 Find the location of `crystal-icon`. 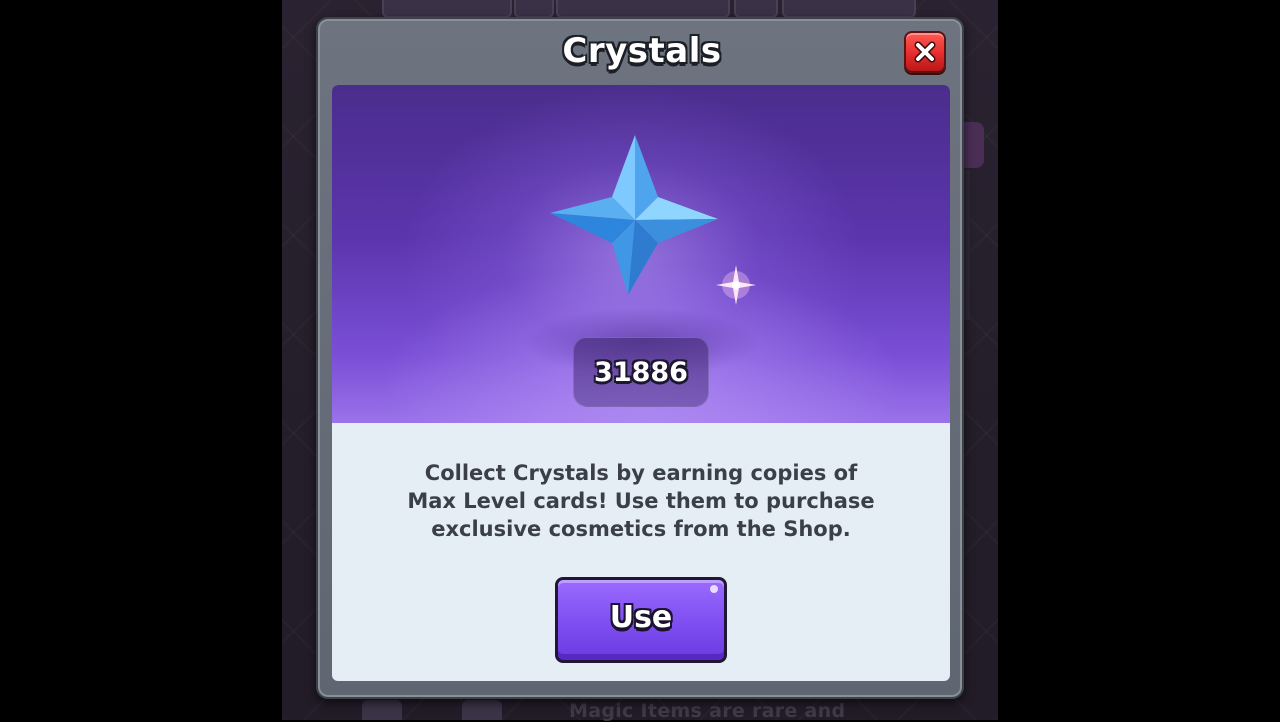

crystal-icon is located at coordinates (634, 215).